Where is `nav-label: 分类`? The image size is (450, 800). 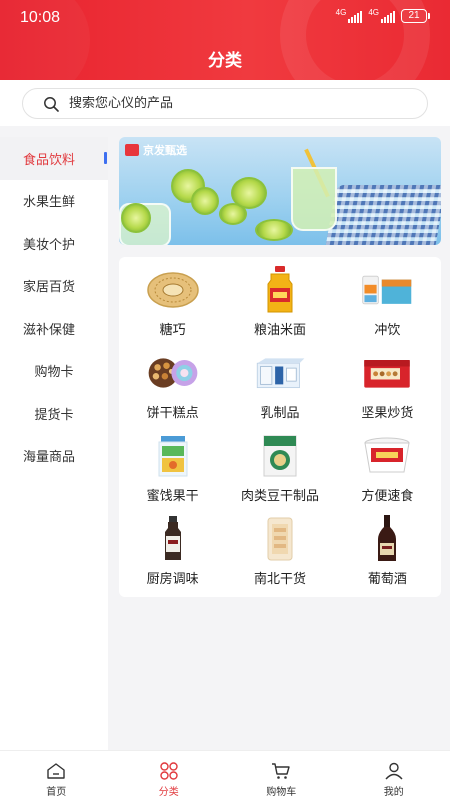
nav-label: 分类 is located at coordinates (168, 792).